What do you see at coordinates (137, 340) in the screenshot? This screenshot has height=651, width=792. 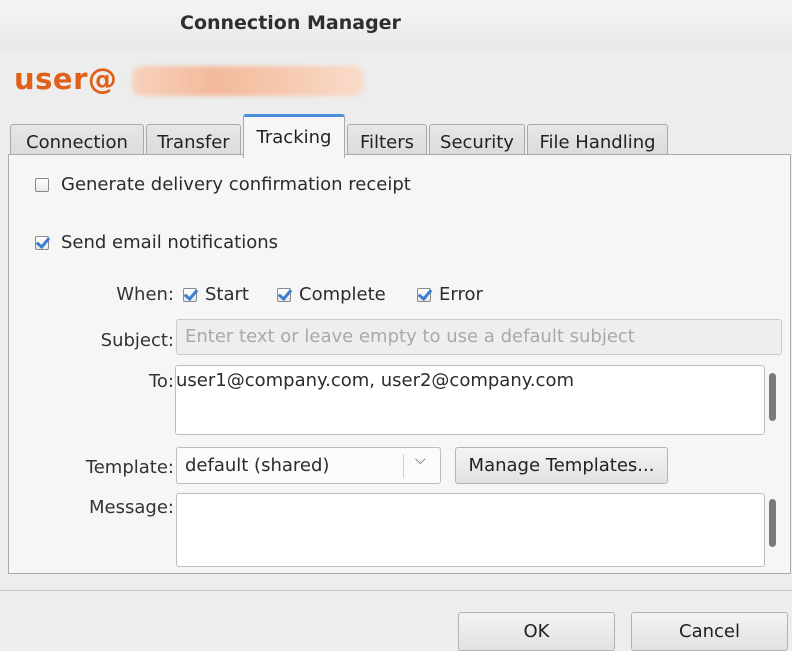 I see `subject-label: Subject:` at bounding box center [137, 340].